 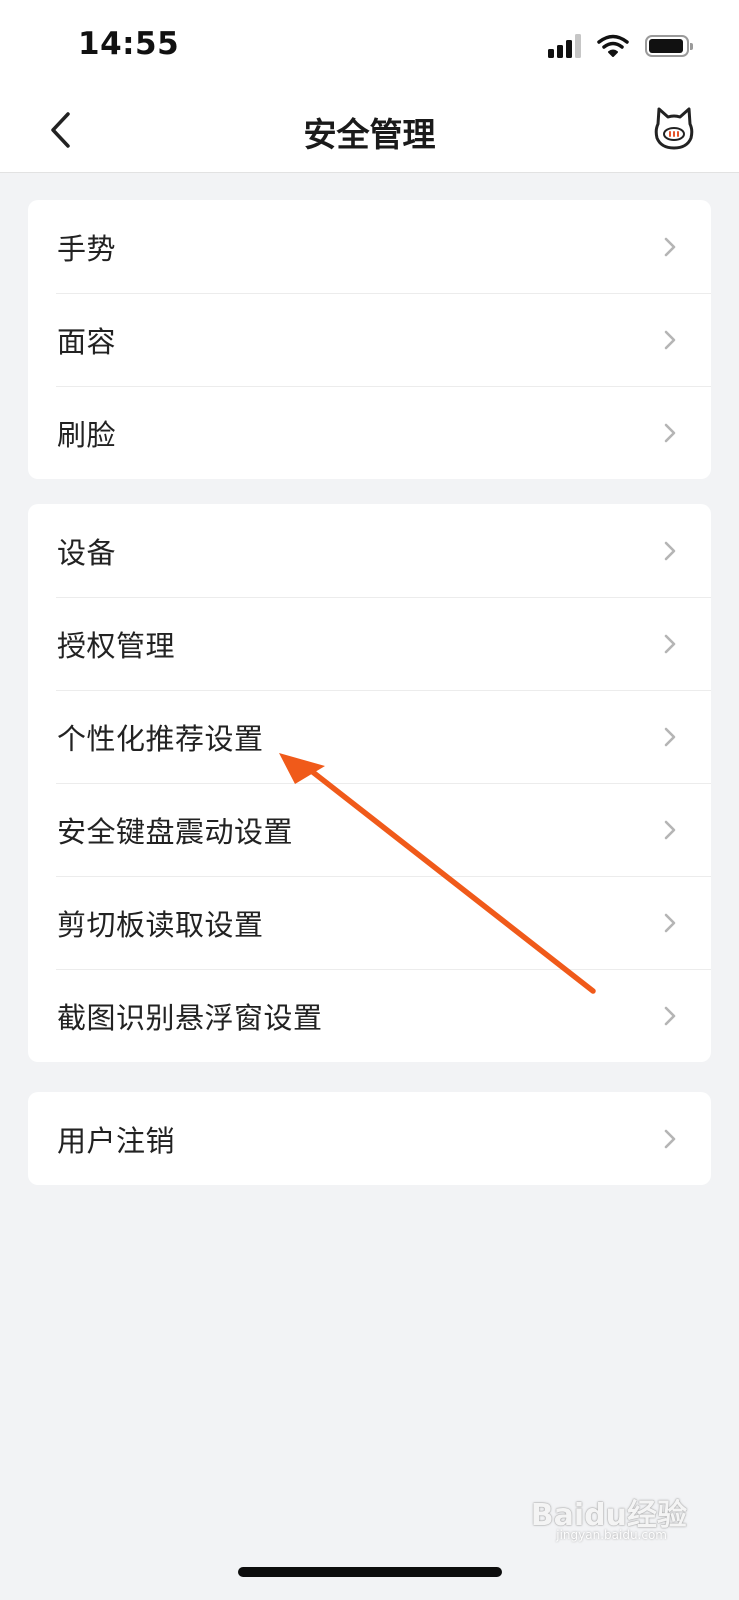 What do you see at coordinates (369, 643) in the screenshot?
I see `settings-row-authorization: 授权管理` at bounding box center [369, 643].